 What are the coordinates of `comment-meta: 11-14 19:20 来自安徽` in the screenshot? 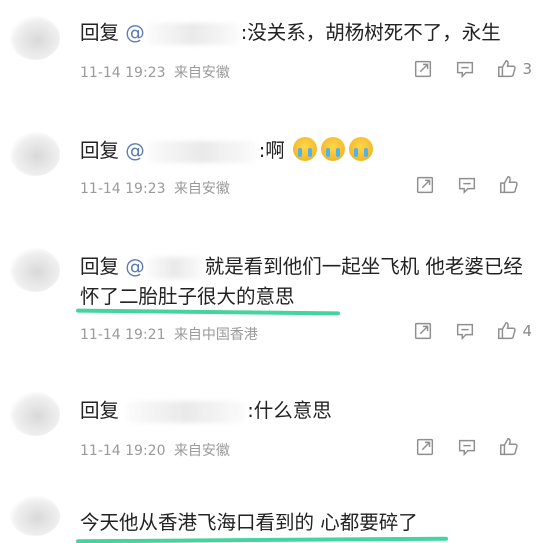 It's located at (155, 450).